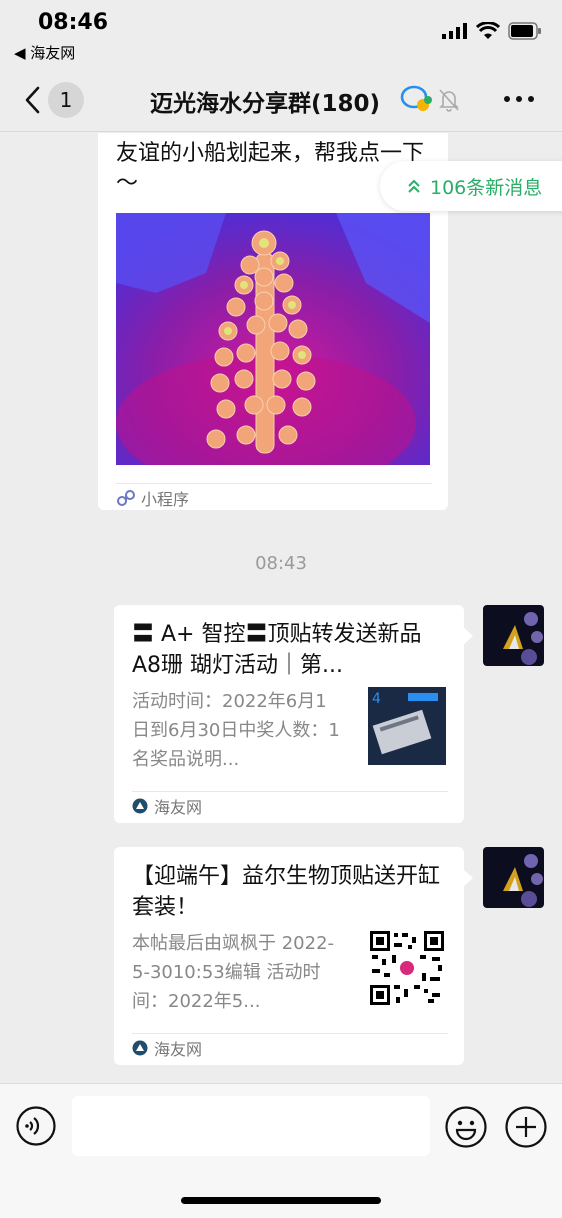 The image size is (562, 1218). What do you see at coordinates (466, 1127) in the screenshot?
I see `emoji-icon` at bounding box center [466, 1127].